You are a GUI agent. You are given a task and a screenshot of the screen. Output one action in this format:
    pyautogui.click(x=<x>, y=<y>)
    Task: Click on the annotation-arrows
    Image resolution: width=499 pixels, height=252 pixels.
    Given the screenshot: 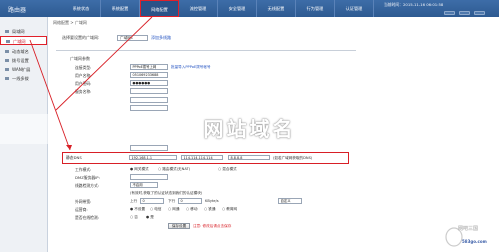 What is the action you would take?
    pyautogui.click(x=91, y=83)
    